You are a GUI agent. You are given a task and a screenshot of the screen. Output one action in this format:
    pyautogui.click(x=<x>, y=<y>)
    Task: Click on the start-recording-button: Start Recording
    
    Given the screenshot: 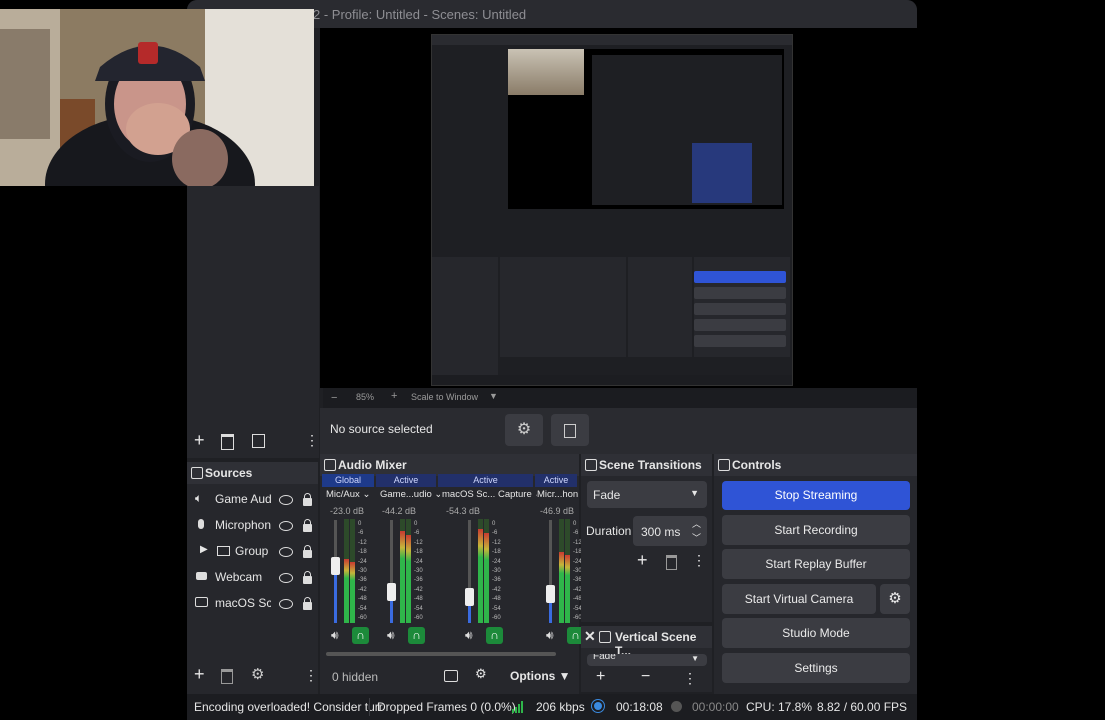 What is the action you would take?
    pyautogui.click(x=816, y=530)
    